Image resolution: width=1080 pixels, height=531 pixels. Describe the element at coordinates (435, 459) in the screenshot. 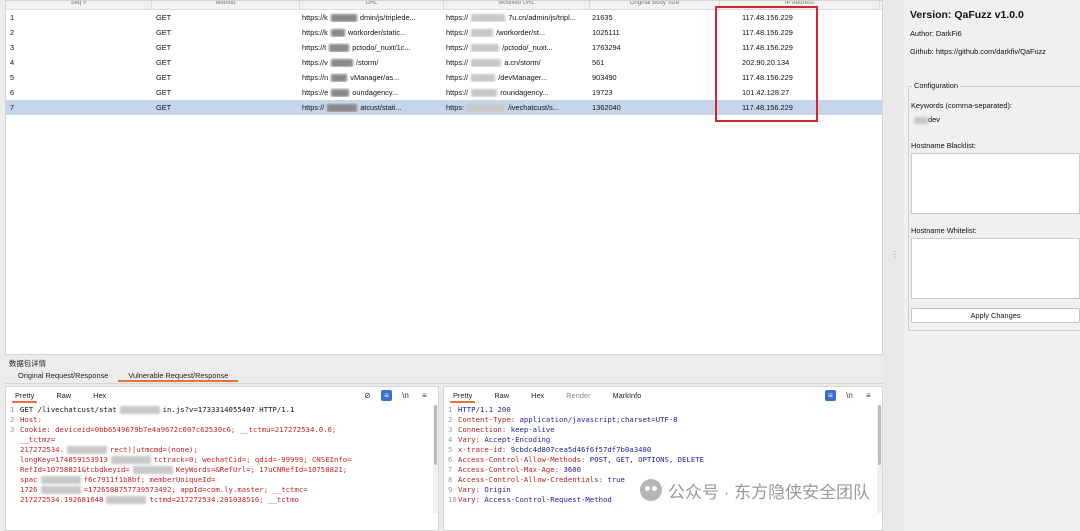

I see `request-scrollbar` at that location.